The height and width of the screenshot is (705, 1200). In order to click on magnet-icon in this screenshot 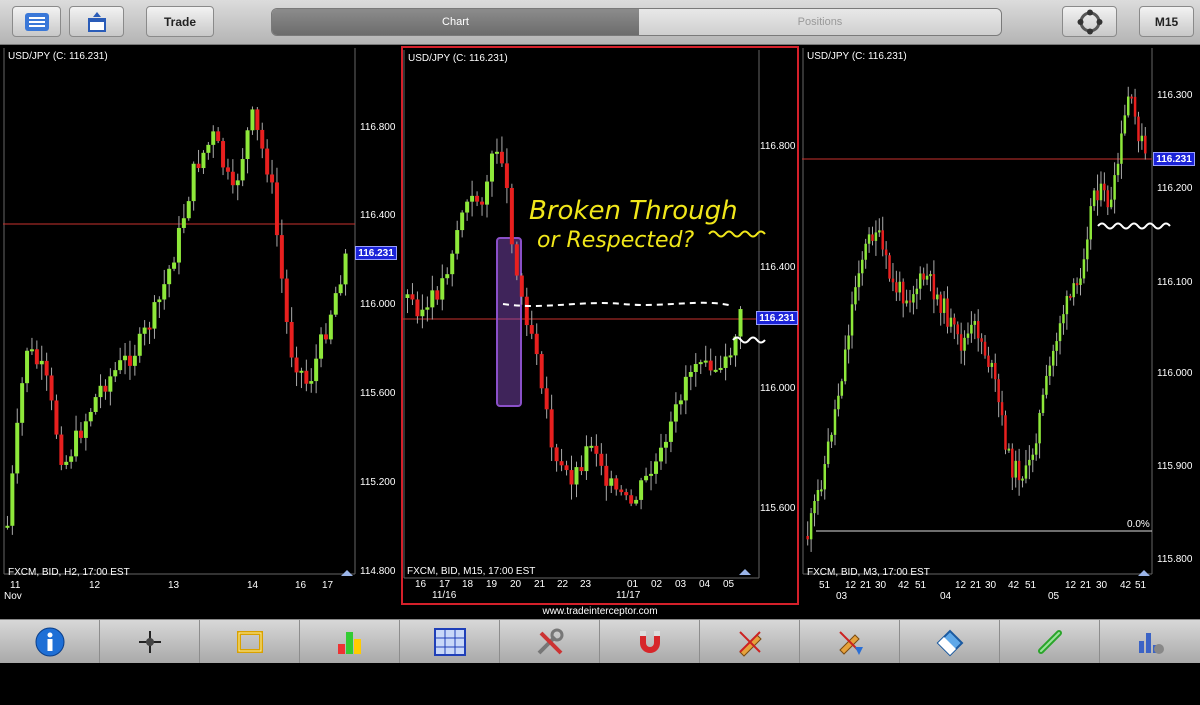, I will do `click(649, 641)`.